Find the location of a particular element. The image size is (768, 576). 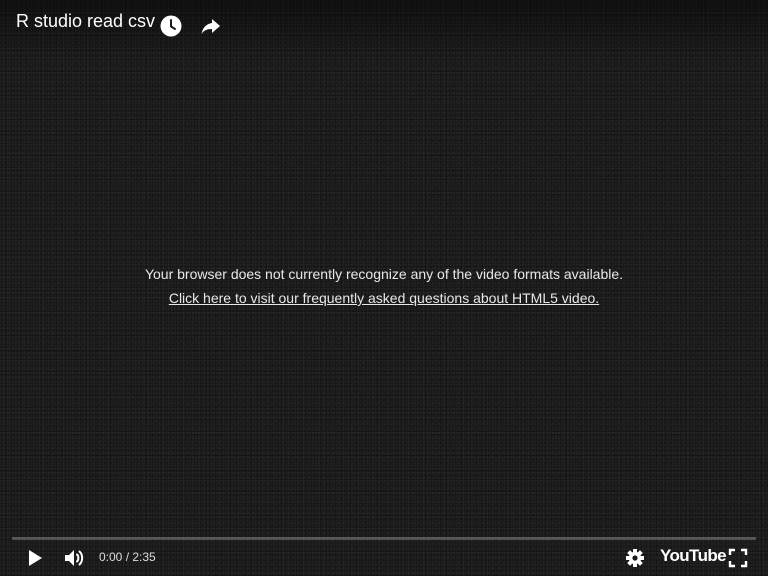

video-title-link: R studio read csv is located at coordinates (85, 21).